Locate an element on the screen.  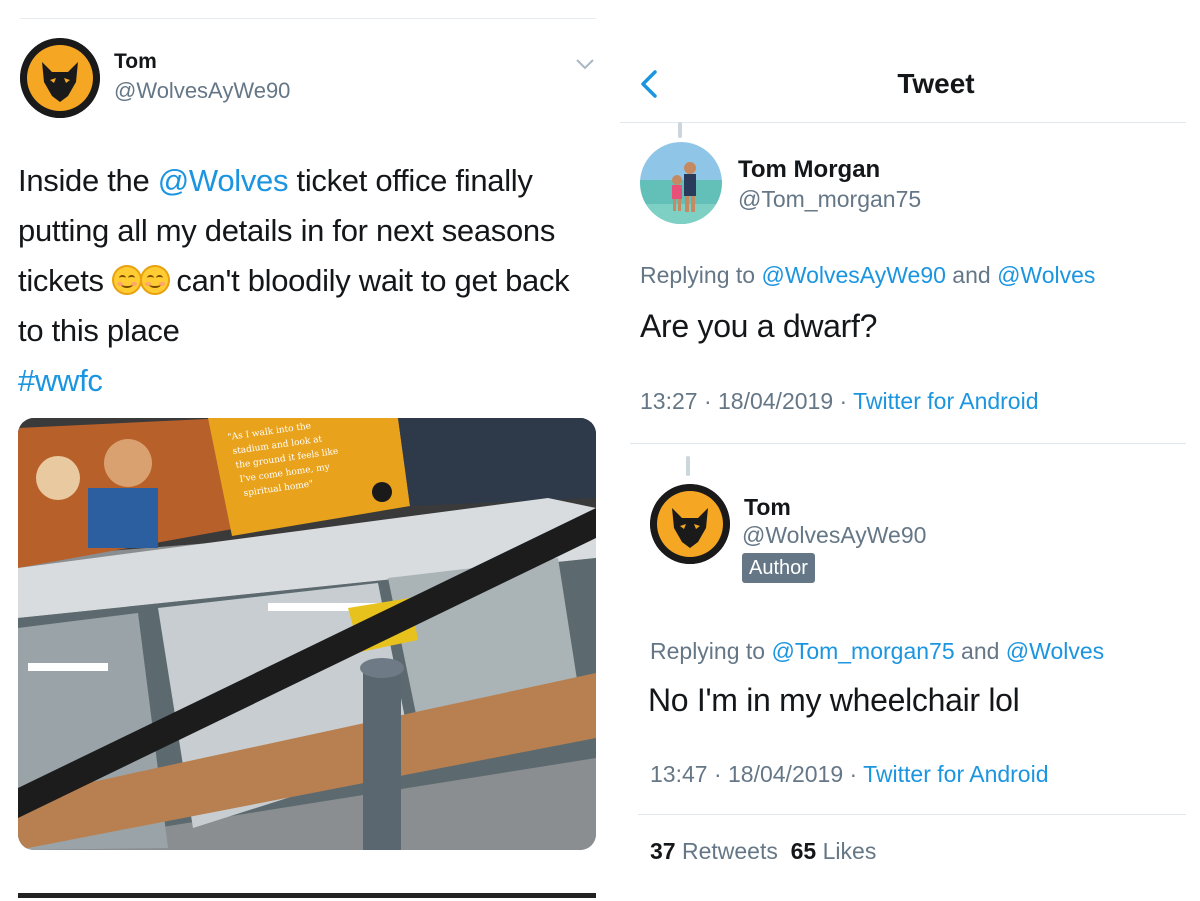
page-title: Tweet is located at coordinates (936, 83).